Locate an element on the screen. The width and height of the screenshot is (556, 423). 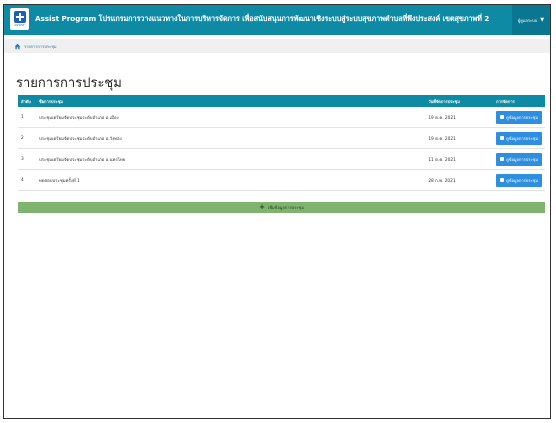
row-number: 2 is located at coordinates (27, 138).